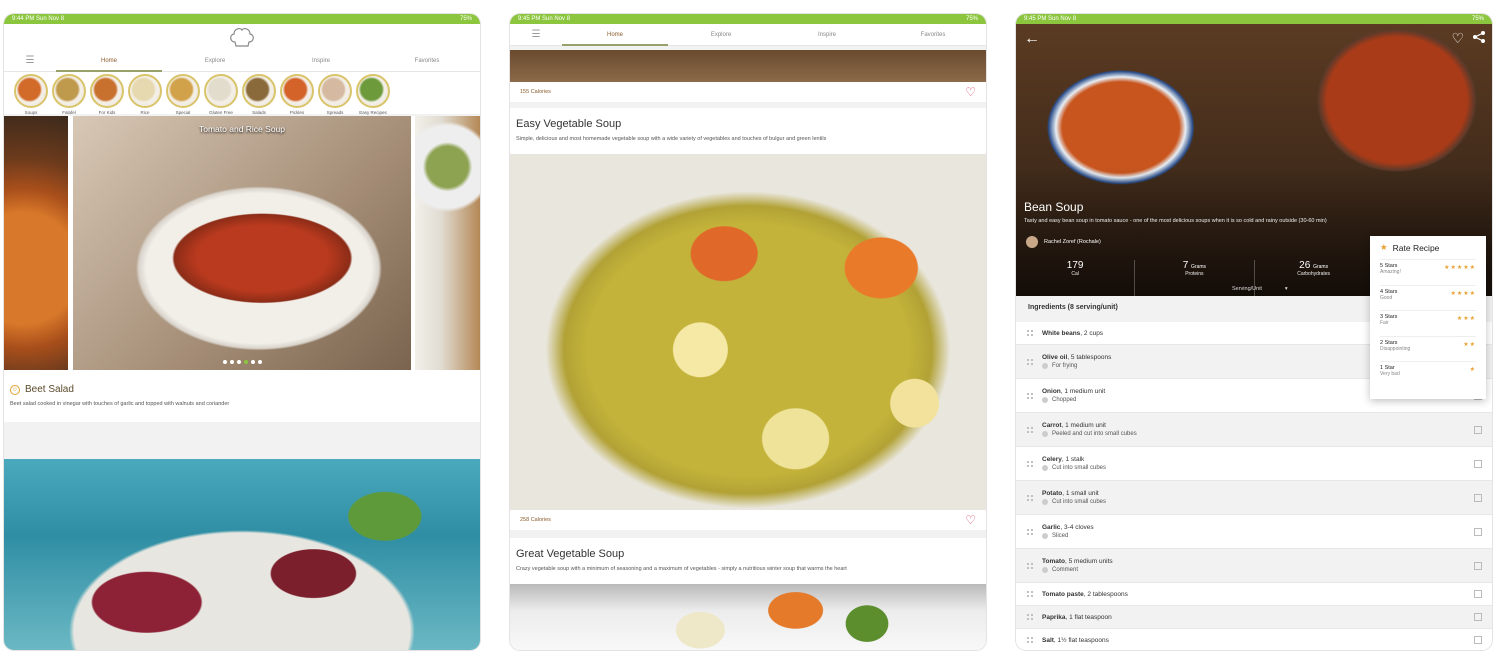  I want to click on carousel-main-image: Tomato and Rice Soup, so click(242, 243).